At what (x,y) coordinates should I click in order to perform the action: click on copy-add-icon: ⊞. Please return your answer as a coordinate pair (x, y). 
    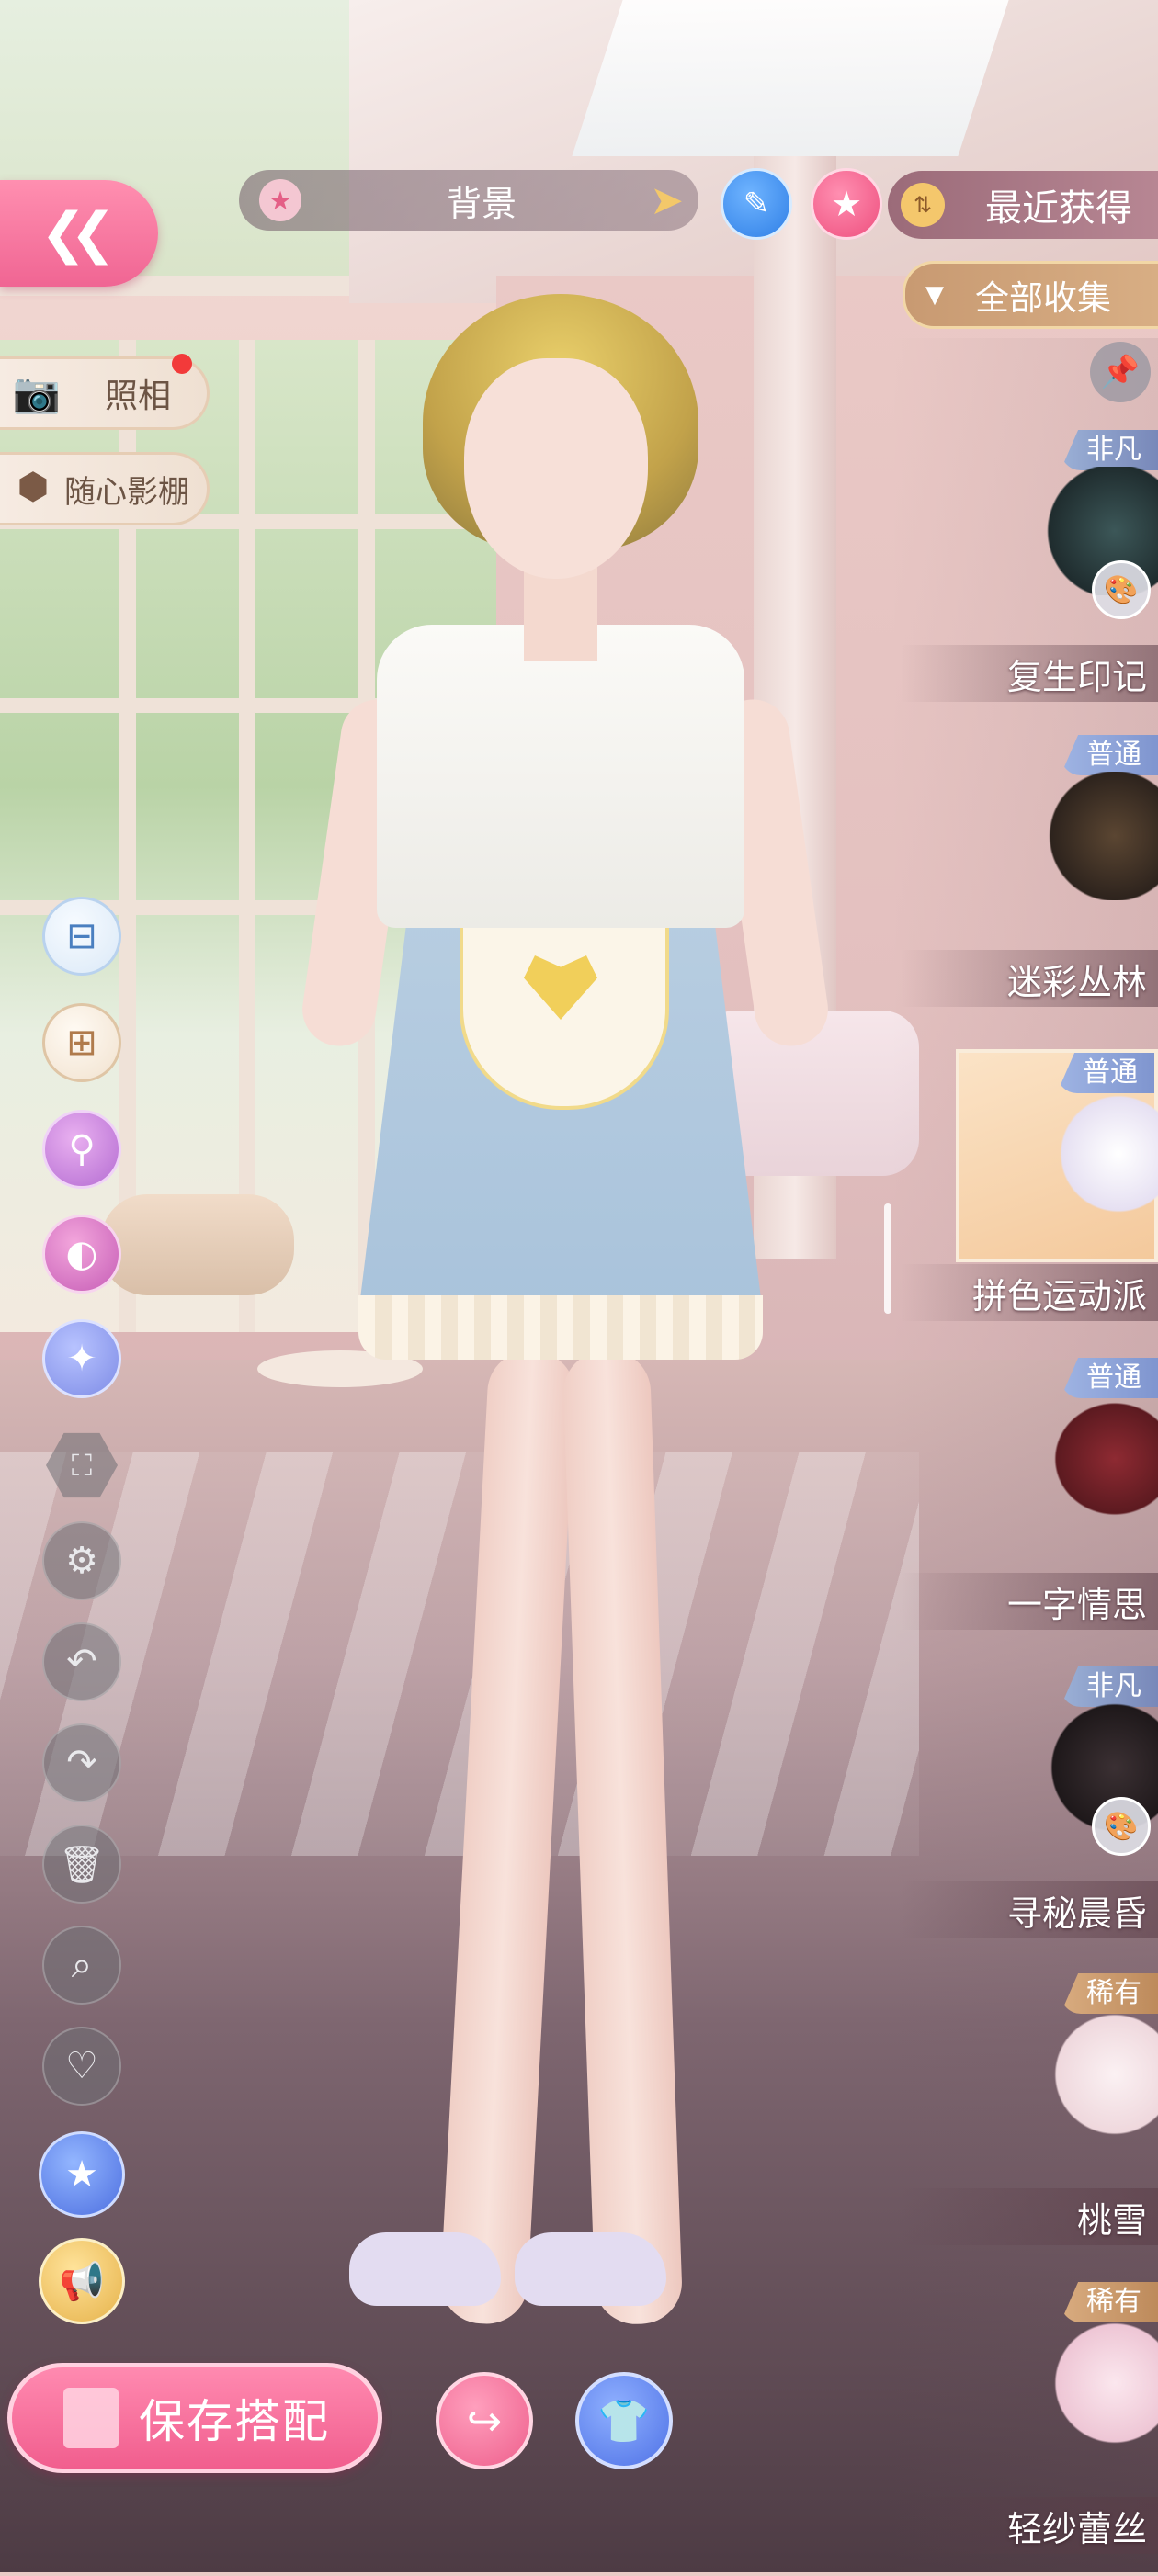
    Looking at the image, I should click on (81, 1043).